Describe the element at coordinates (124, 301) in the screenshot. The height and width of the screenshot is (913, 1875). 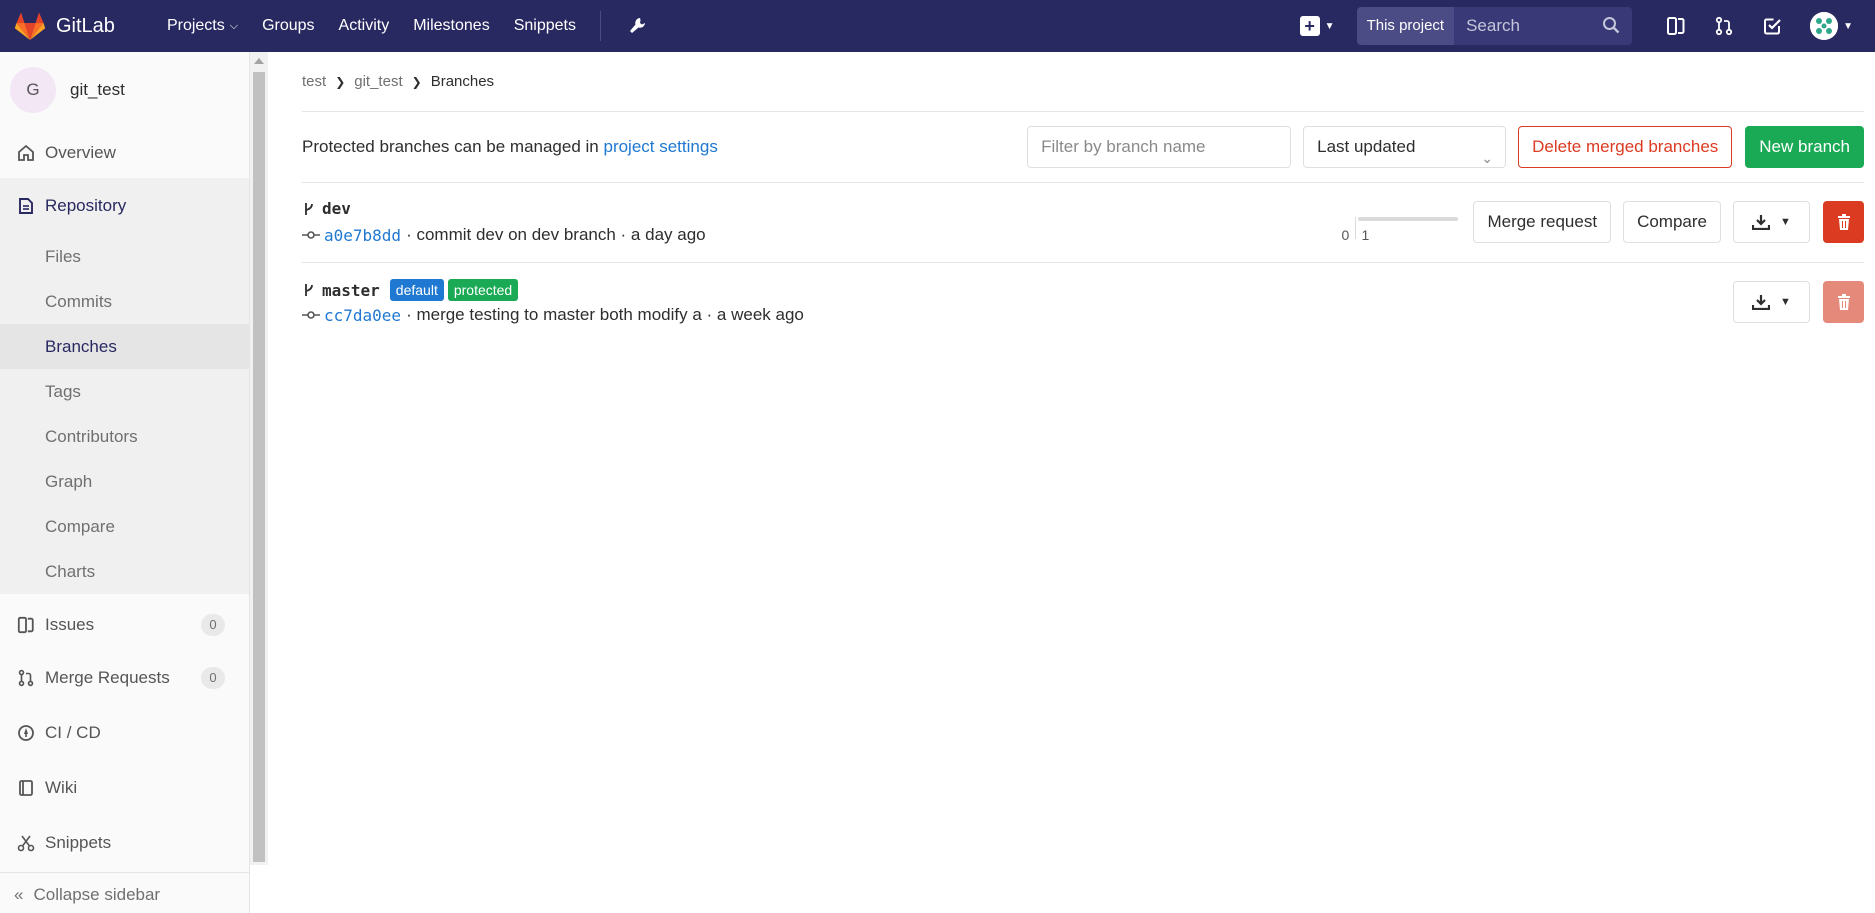
I see `sidebar-sub-commits: Commits` at that location.